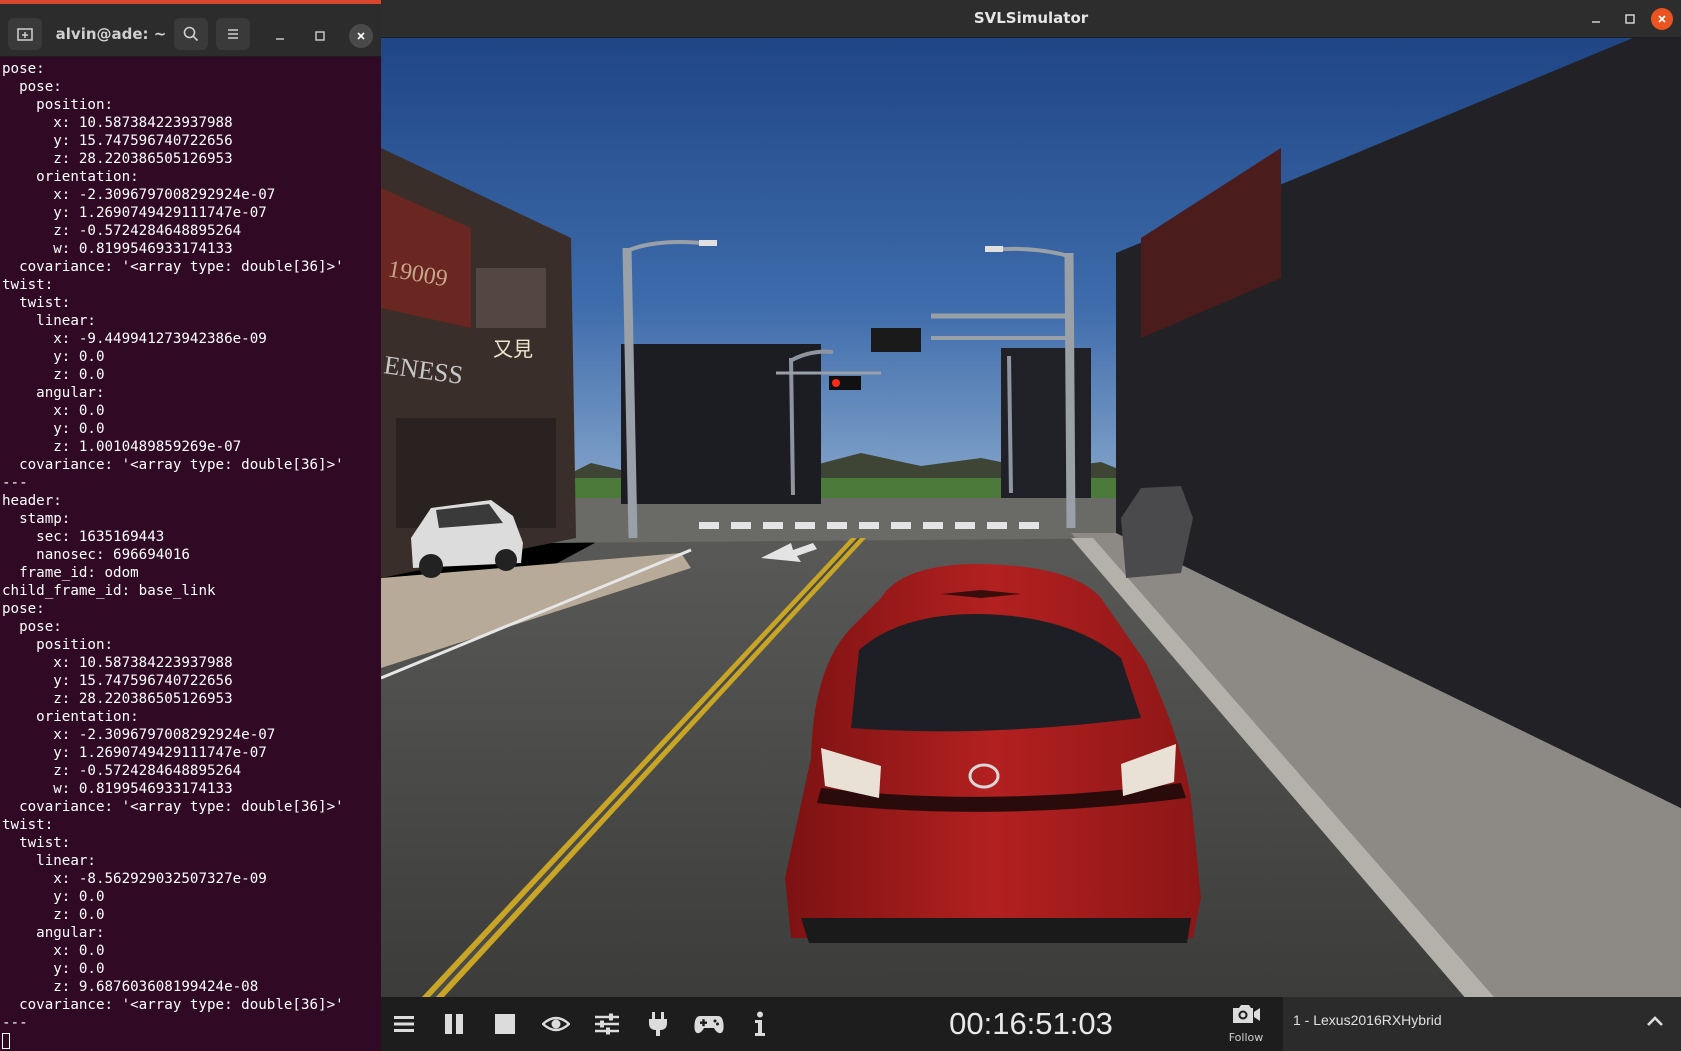  I want to click on new-tab-button, so click(25, 34).